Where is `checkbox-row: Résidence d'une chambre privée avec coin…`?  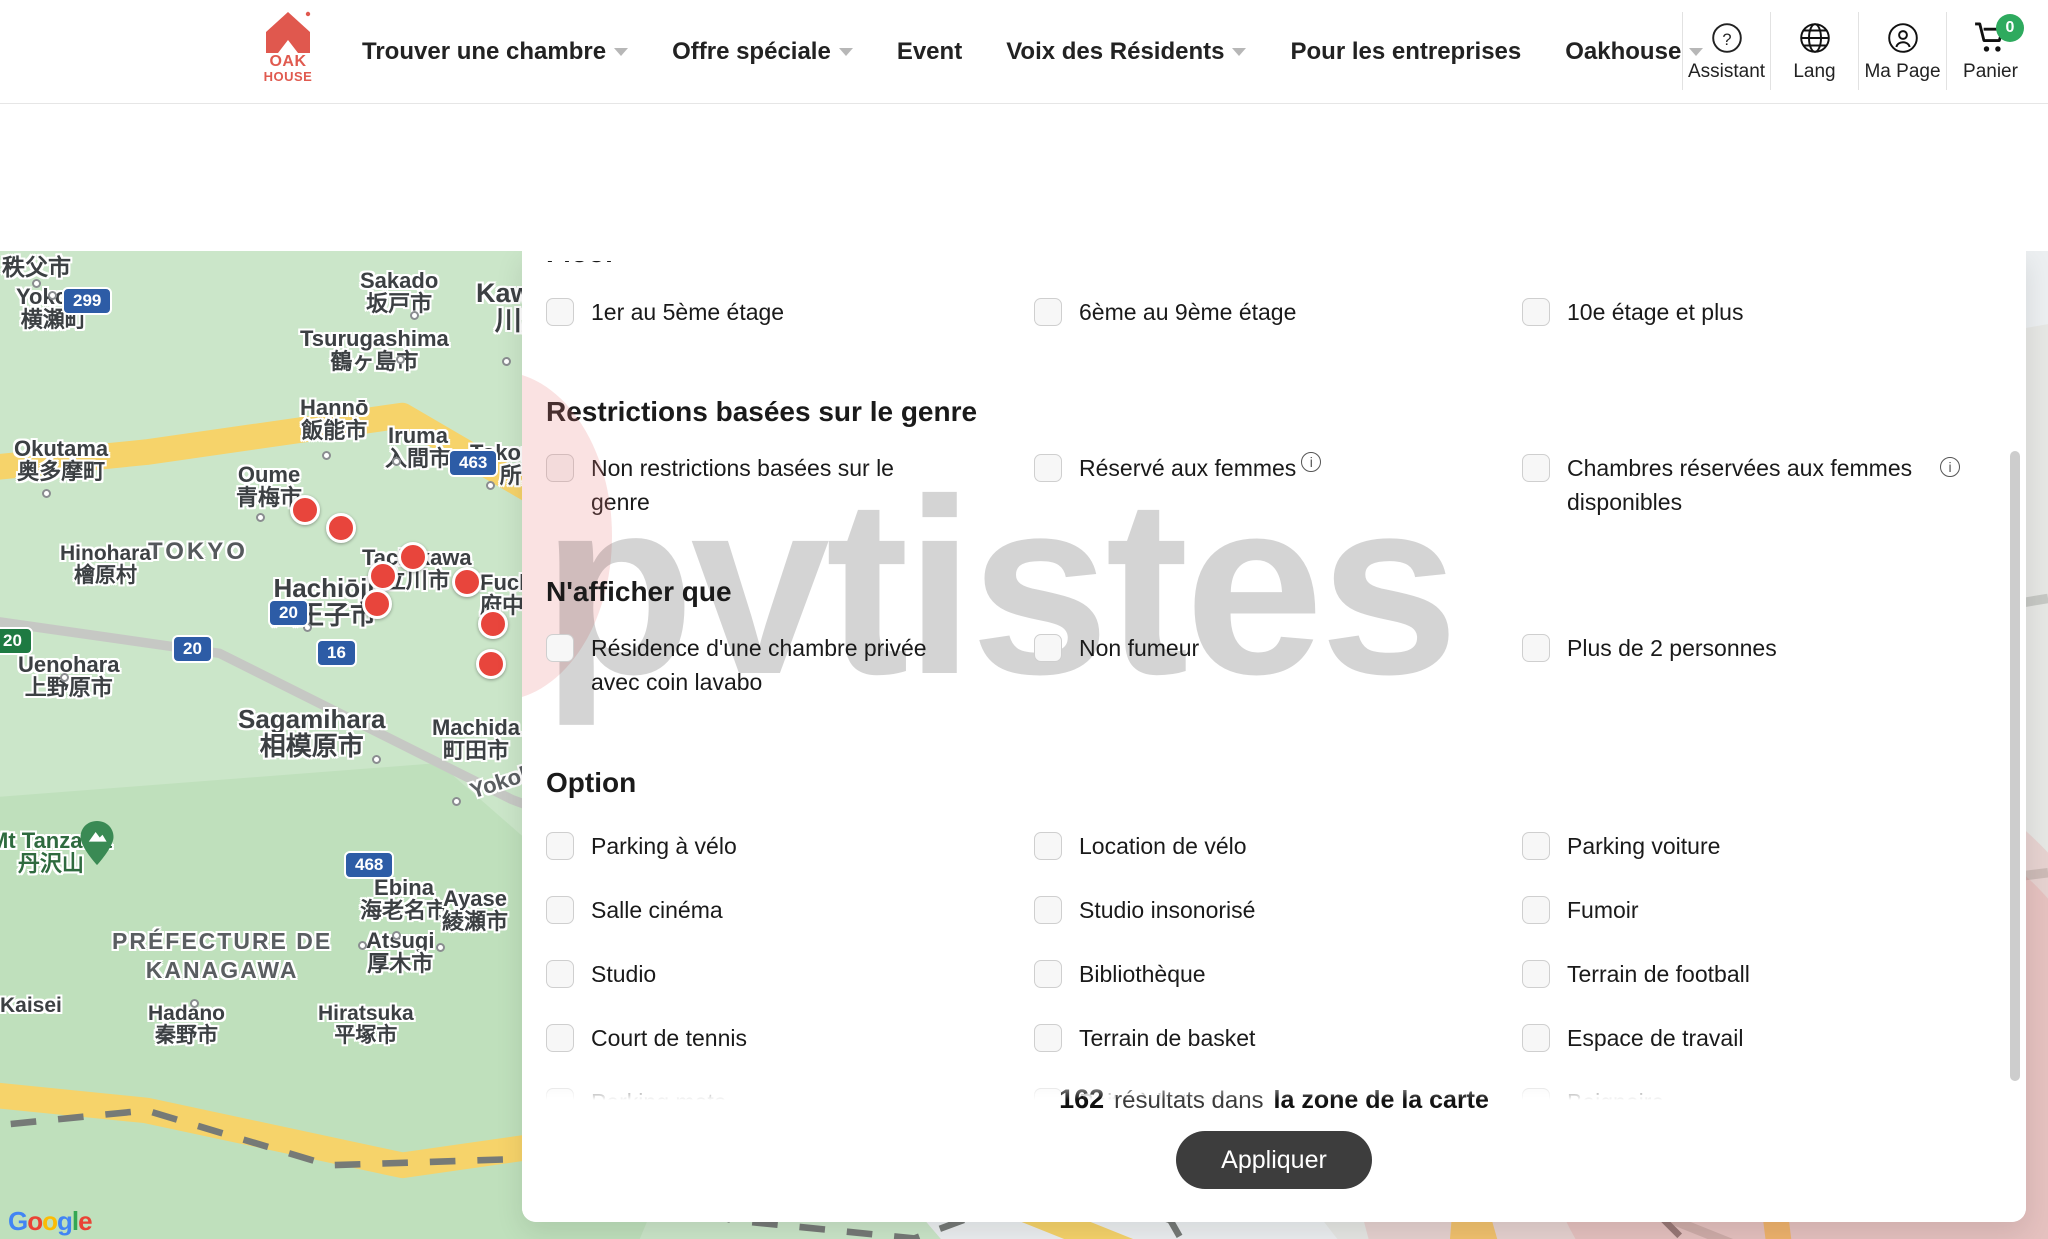 checkbox-row: Résidence d'une chambre privée avec coin… is located at coordinates (790, 665).